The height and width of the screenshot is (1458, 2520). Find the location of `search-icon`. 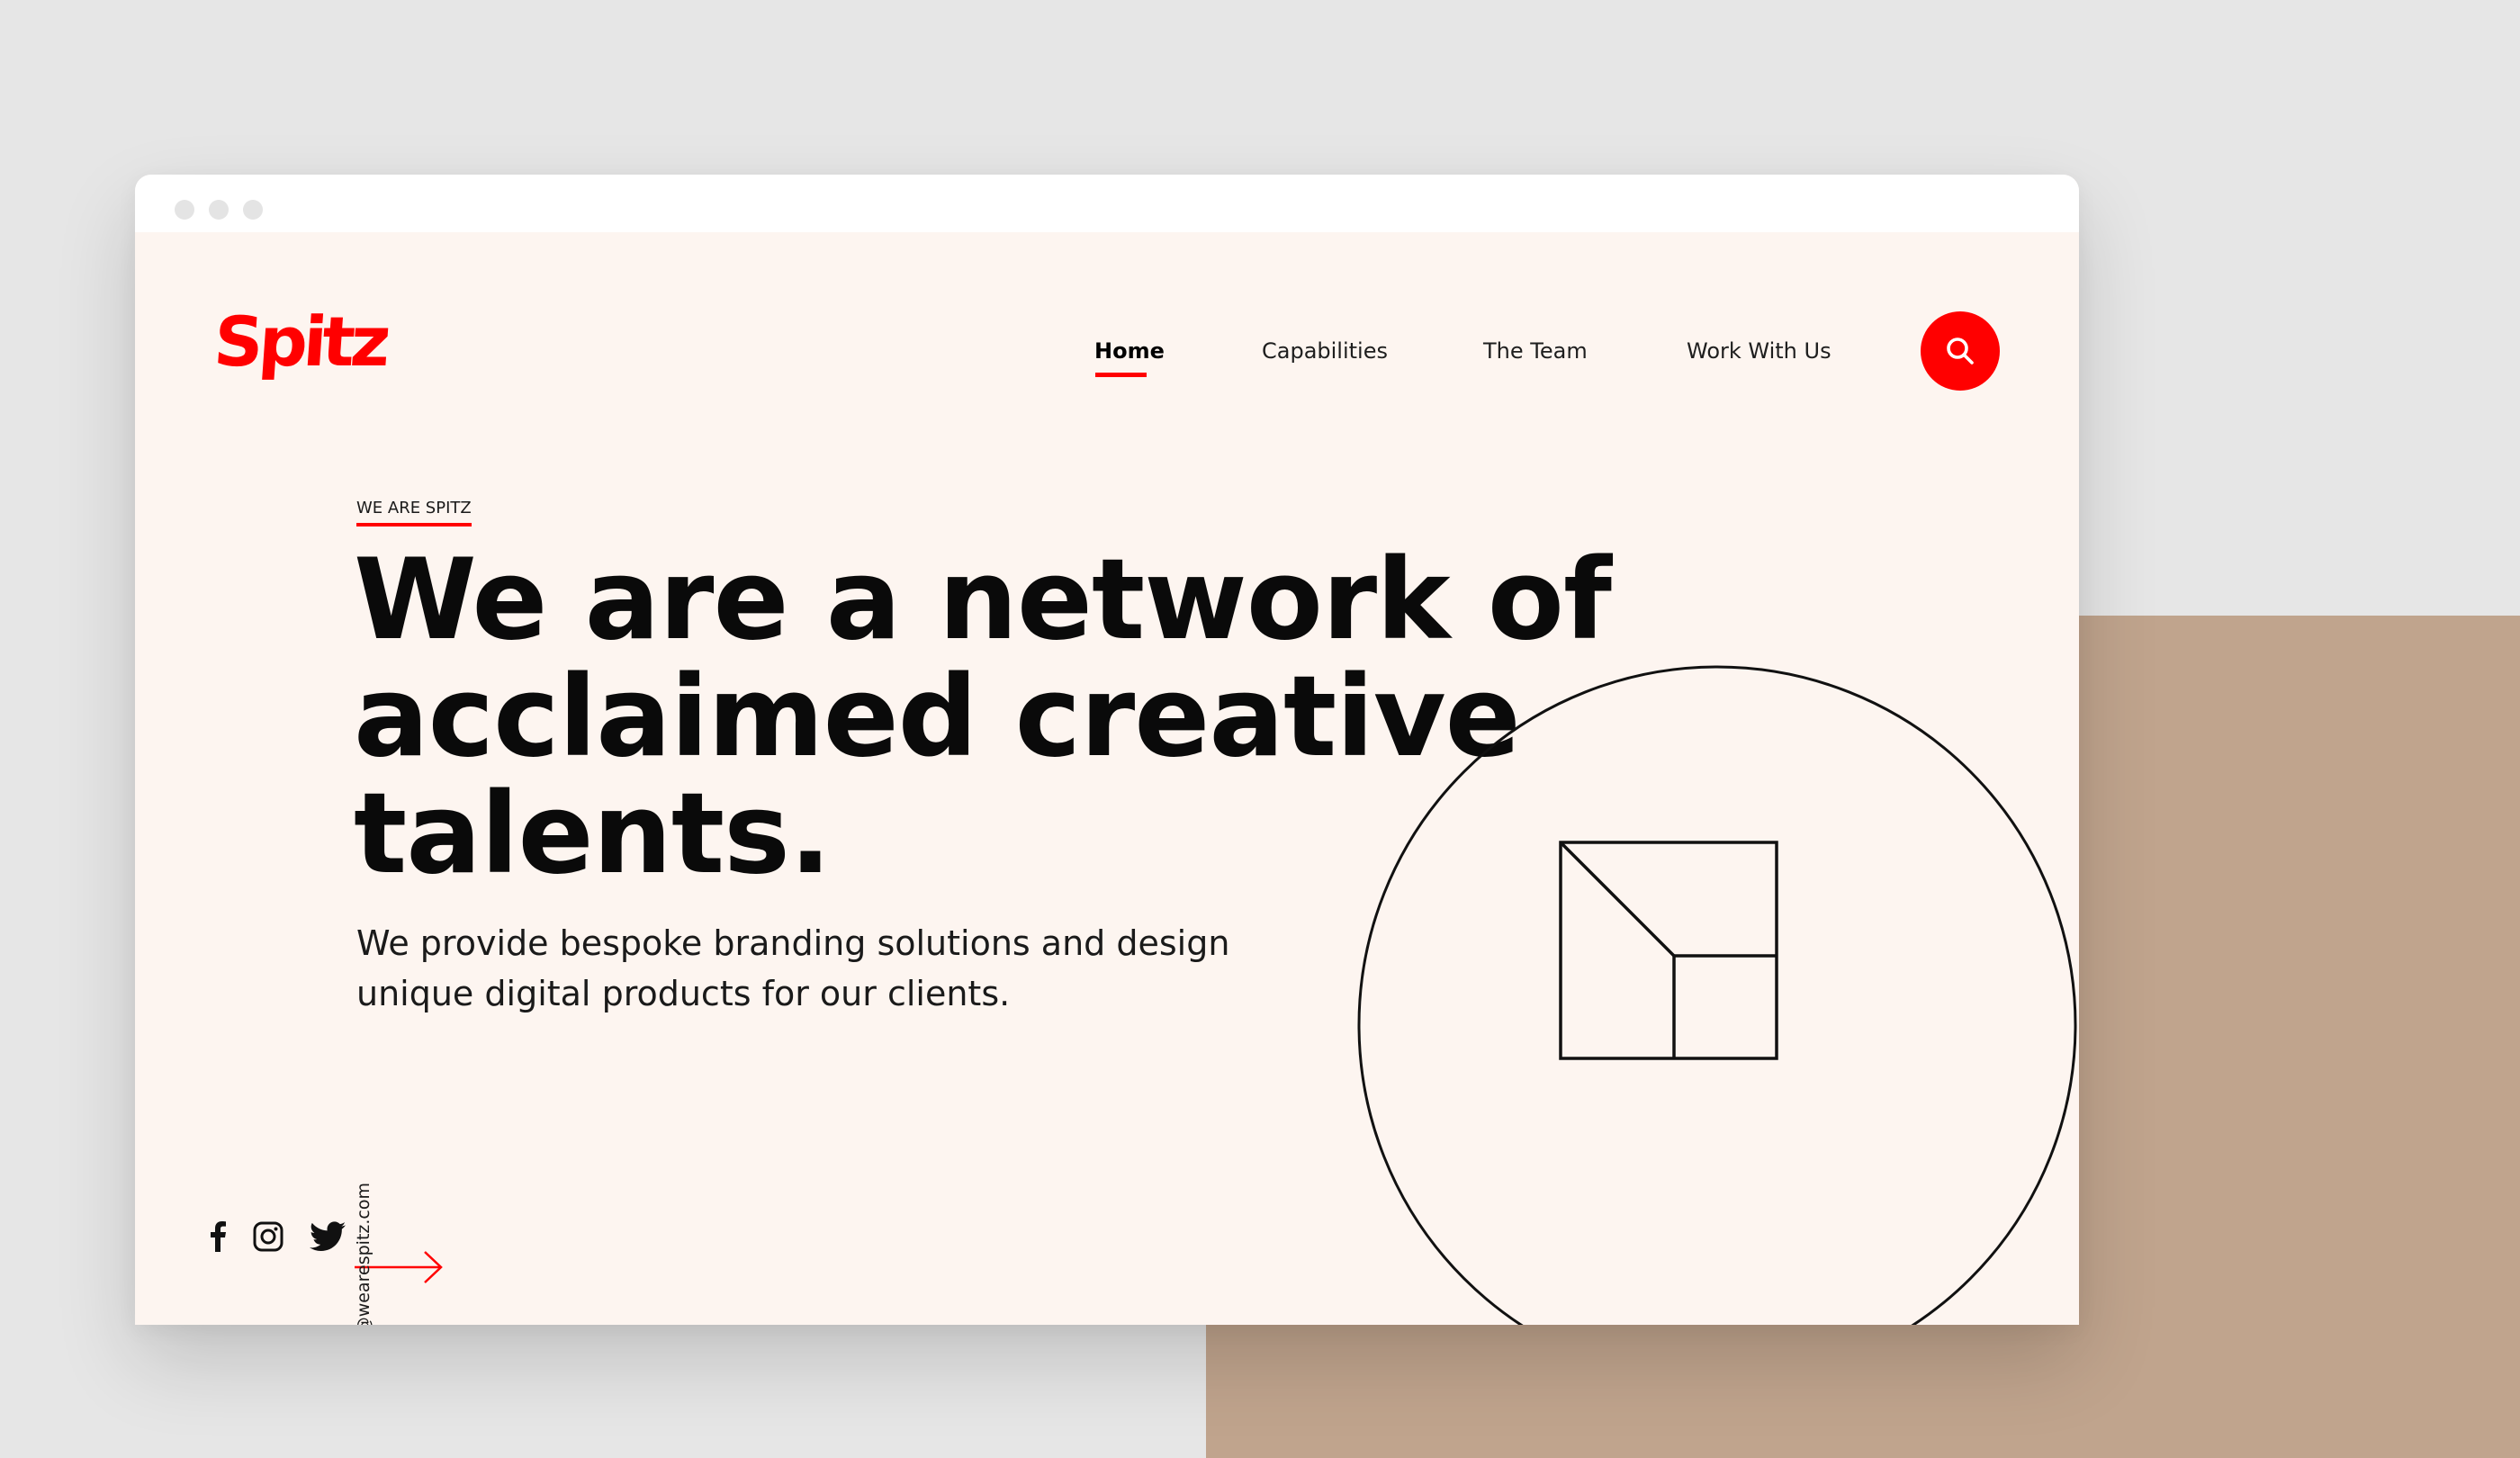

search-icon is located at coordinates (1961, 351).